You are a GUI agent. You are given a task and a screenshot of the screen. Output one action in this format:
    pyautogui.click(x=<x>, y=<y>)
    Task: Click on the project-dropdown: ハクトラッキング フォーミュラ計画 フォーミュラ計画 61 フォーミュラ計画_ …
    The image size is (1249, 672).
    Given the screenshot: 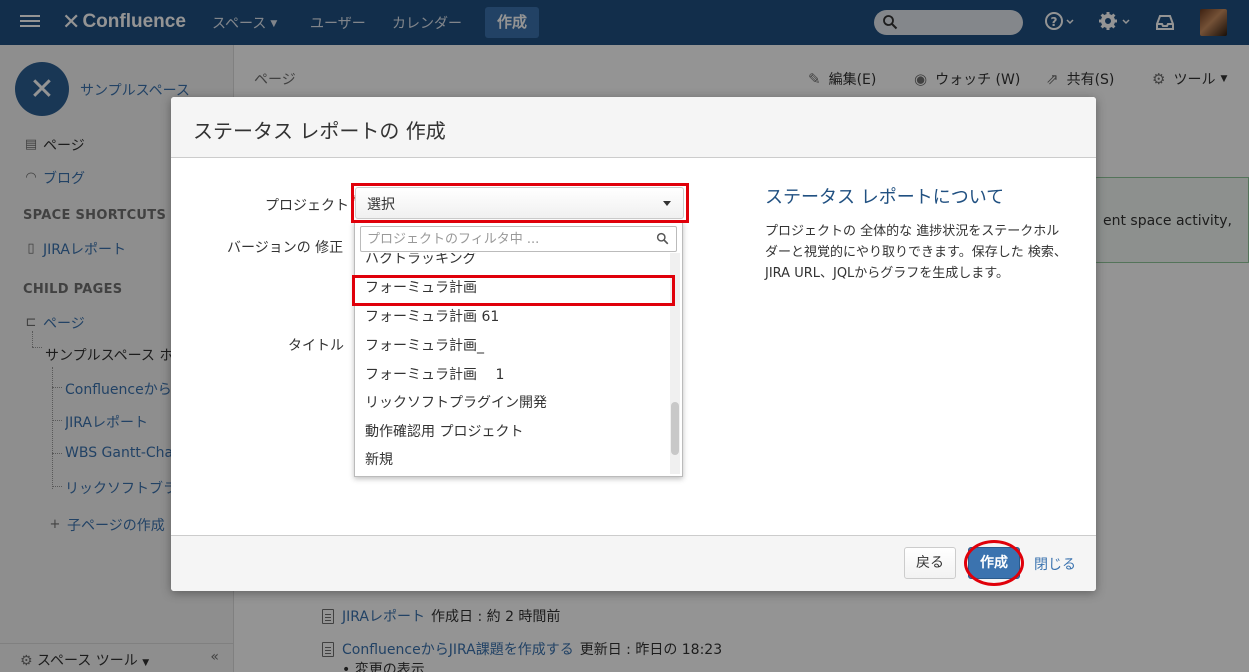 What is the action you would take?
    pyautogui.click(x=518, y=349)
    